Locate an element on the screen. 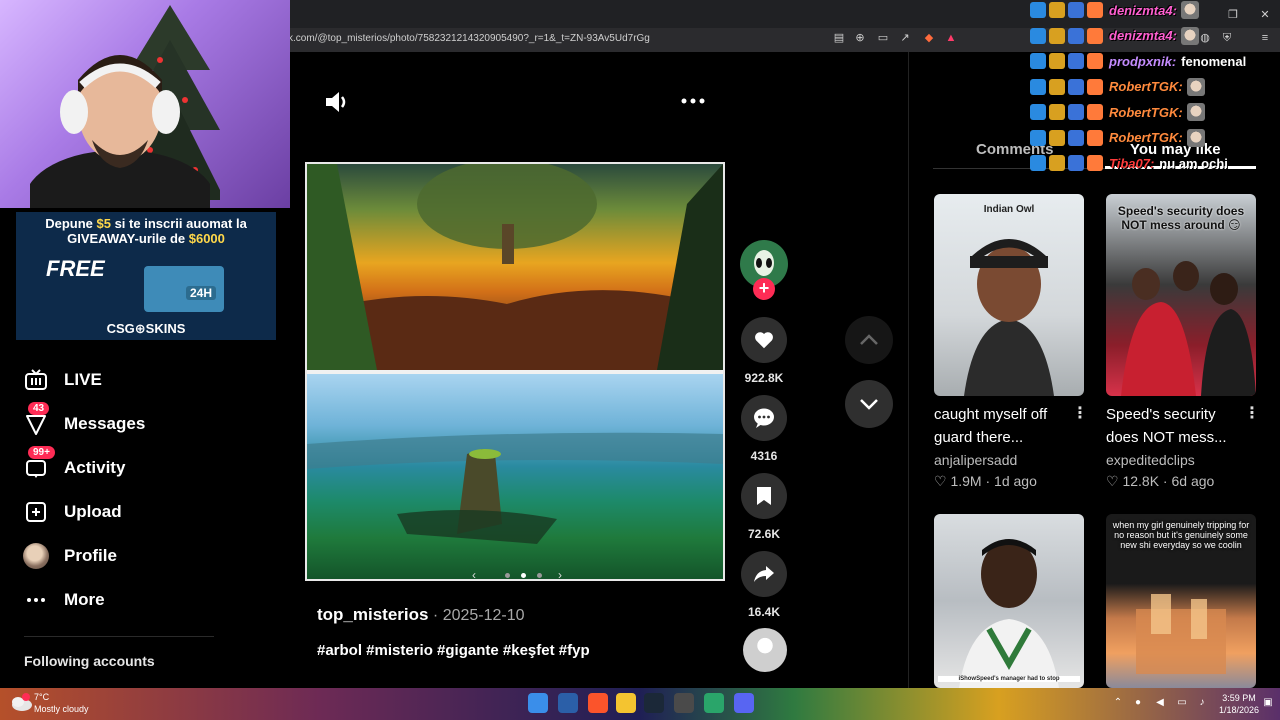  vpn-shield-icon: ⛨ is located at coordinates (1227, 38).